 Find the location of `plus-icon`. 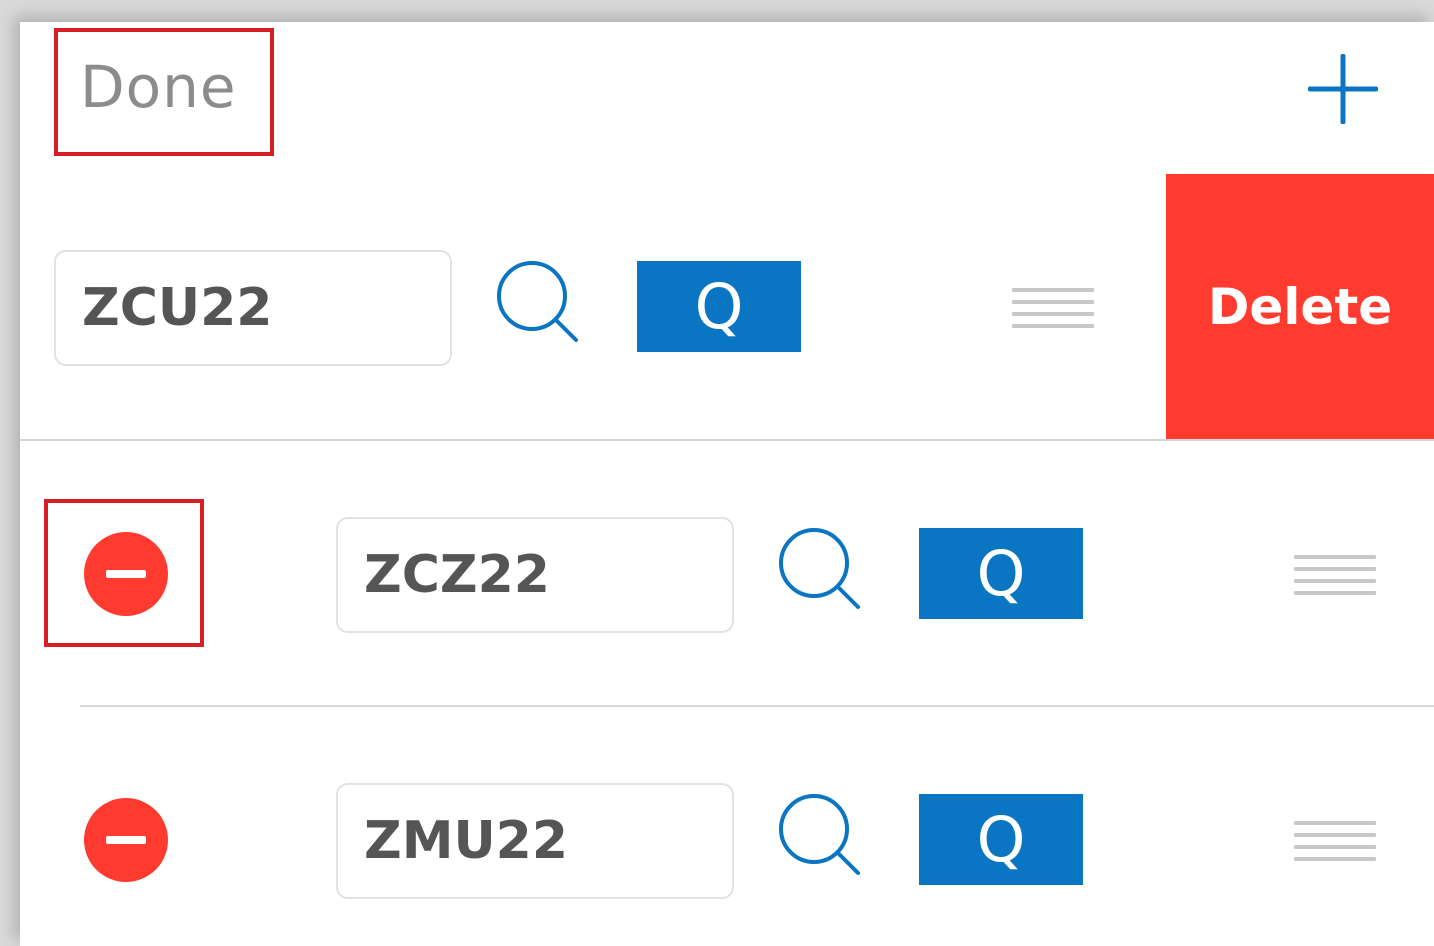

plus-icon is located at coordinates (1343, 89).